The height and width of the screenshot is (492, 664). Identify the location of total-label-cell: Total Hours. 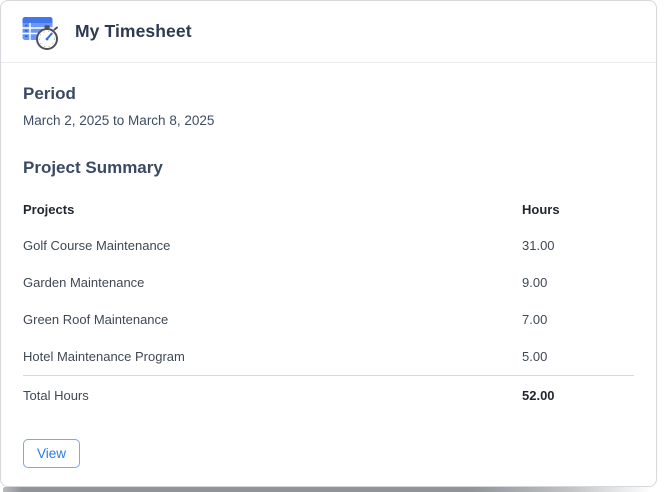
(272, 395).